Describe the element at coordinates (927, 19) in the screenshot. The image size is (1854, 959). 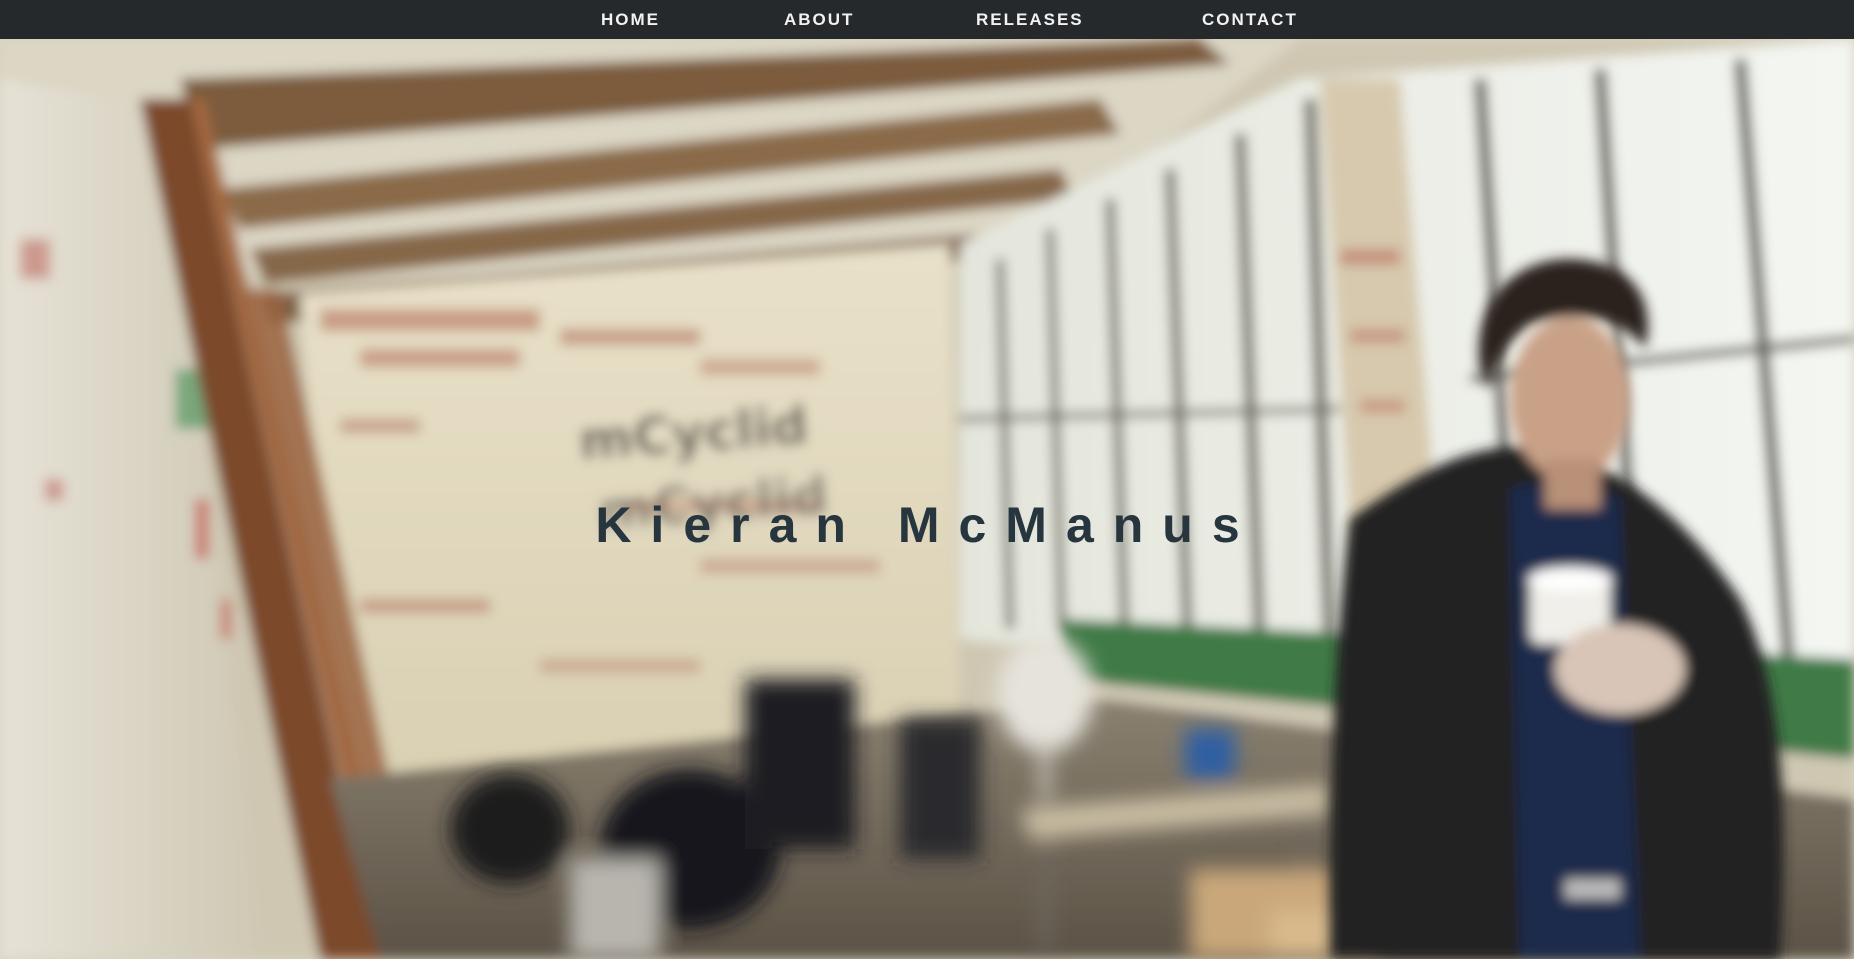
I see `top-navbar: HOME ABOUT RELEASES CONTACT` at that location.